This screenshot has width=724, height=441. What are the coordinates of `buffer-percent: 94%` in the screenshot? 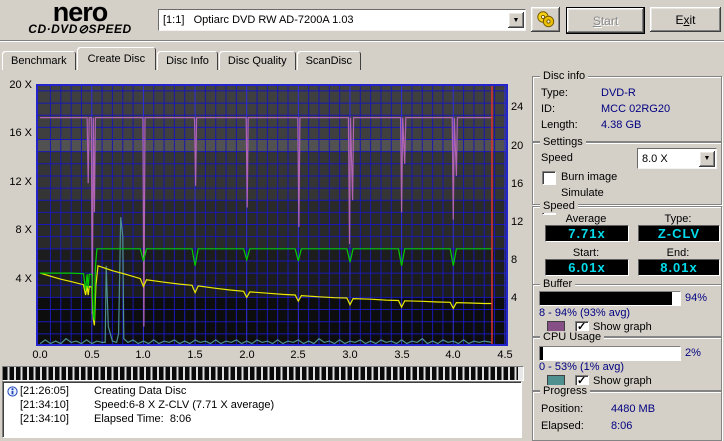 It's located at (696, 298).